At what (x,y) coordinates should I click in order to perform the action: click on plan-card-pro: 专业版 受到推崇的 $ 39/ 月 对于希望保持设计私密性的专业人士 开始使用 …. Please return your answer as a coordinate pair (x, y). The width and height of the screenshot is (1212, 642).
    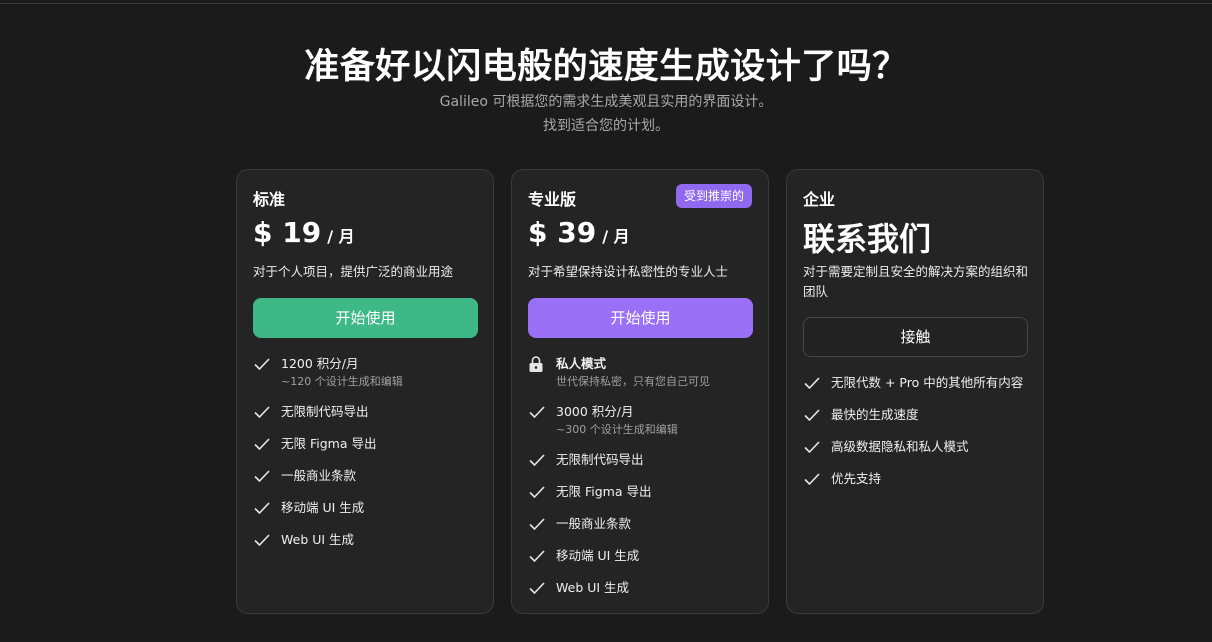
    Looking at the image, I should click on (640, 391).